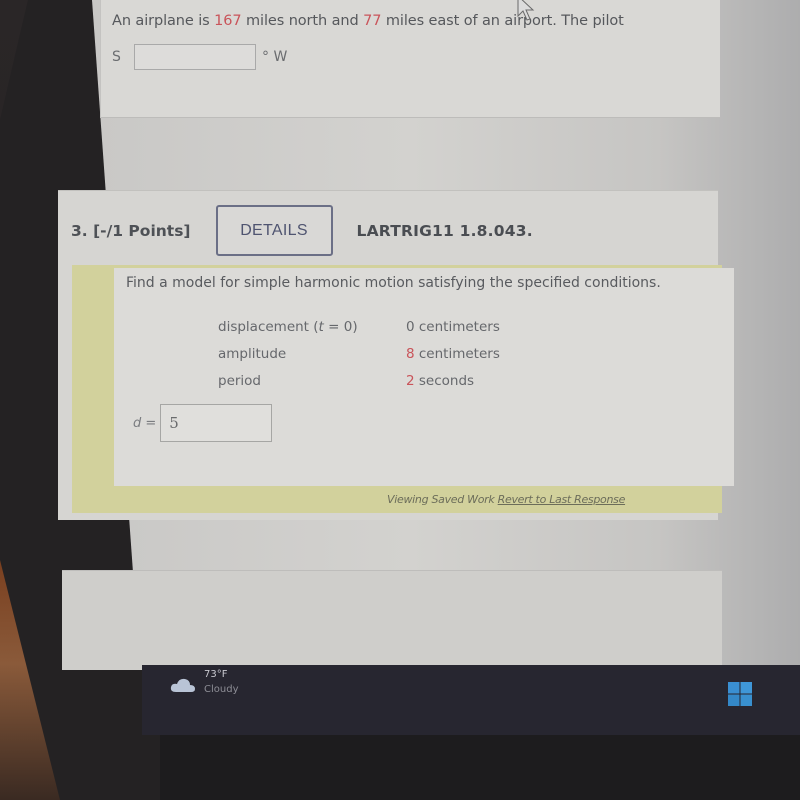  Describe the element at coordinates (216, 674) in the screenshot. I see `weather-temperature: 73°F` at that location.